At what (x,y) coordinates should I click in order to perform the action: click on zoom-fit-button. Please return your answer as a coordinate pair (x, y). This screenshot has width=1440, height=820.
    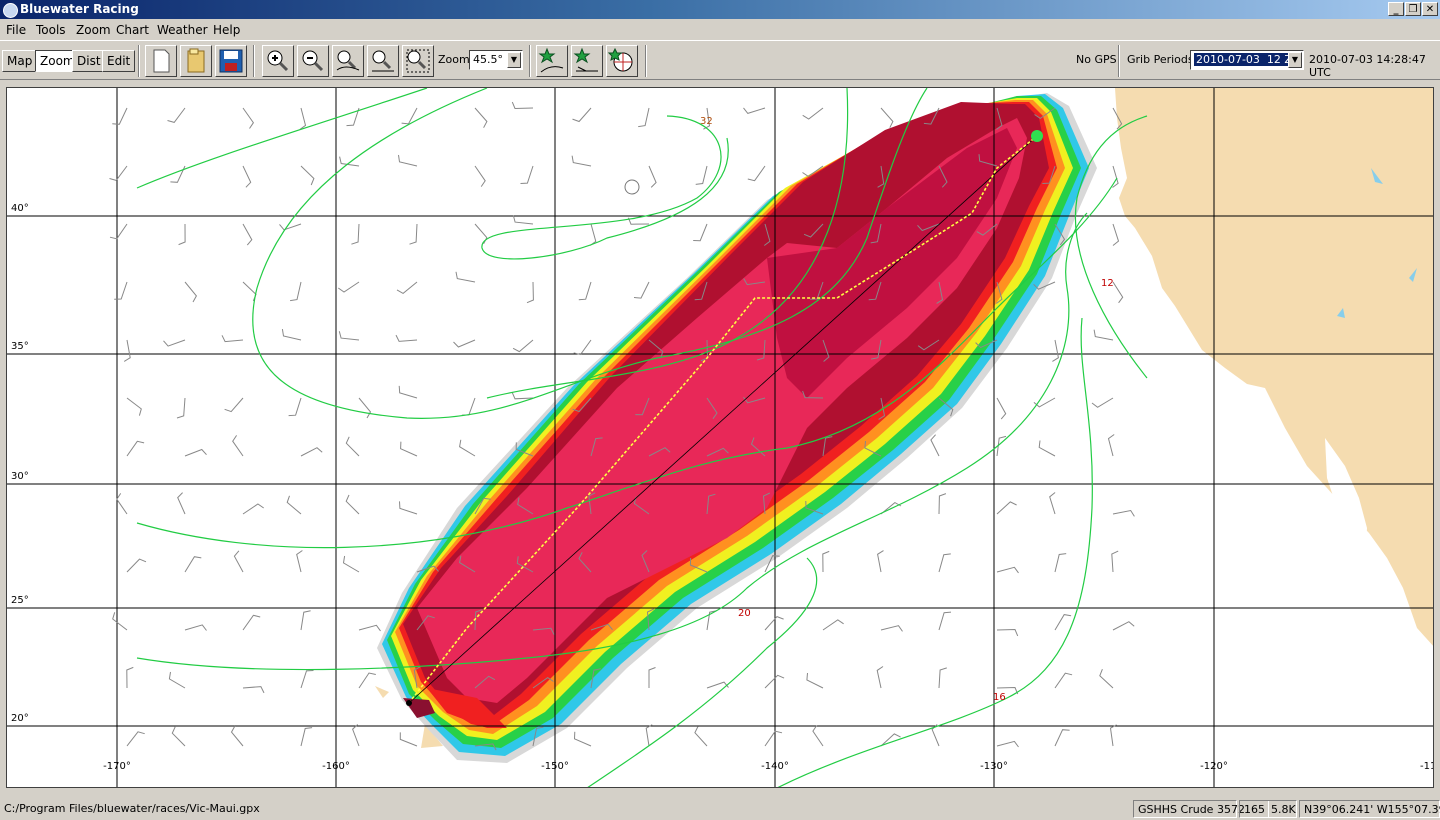
    Looking at the image, I should click on (383, 61).